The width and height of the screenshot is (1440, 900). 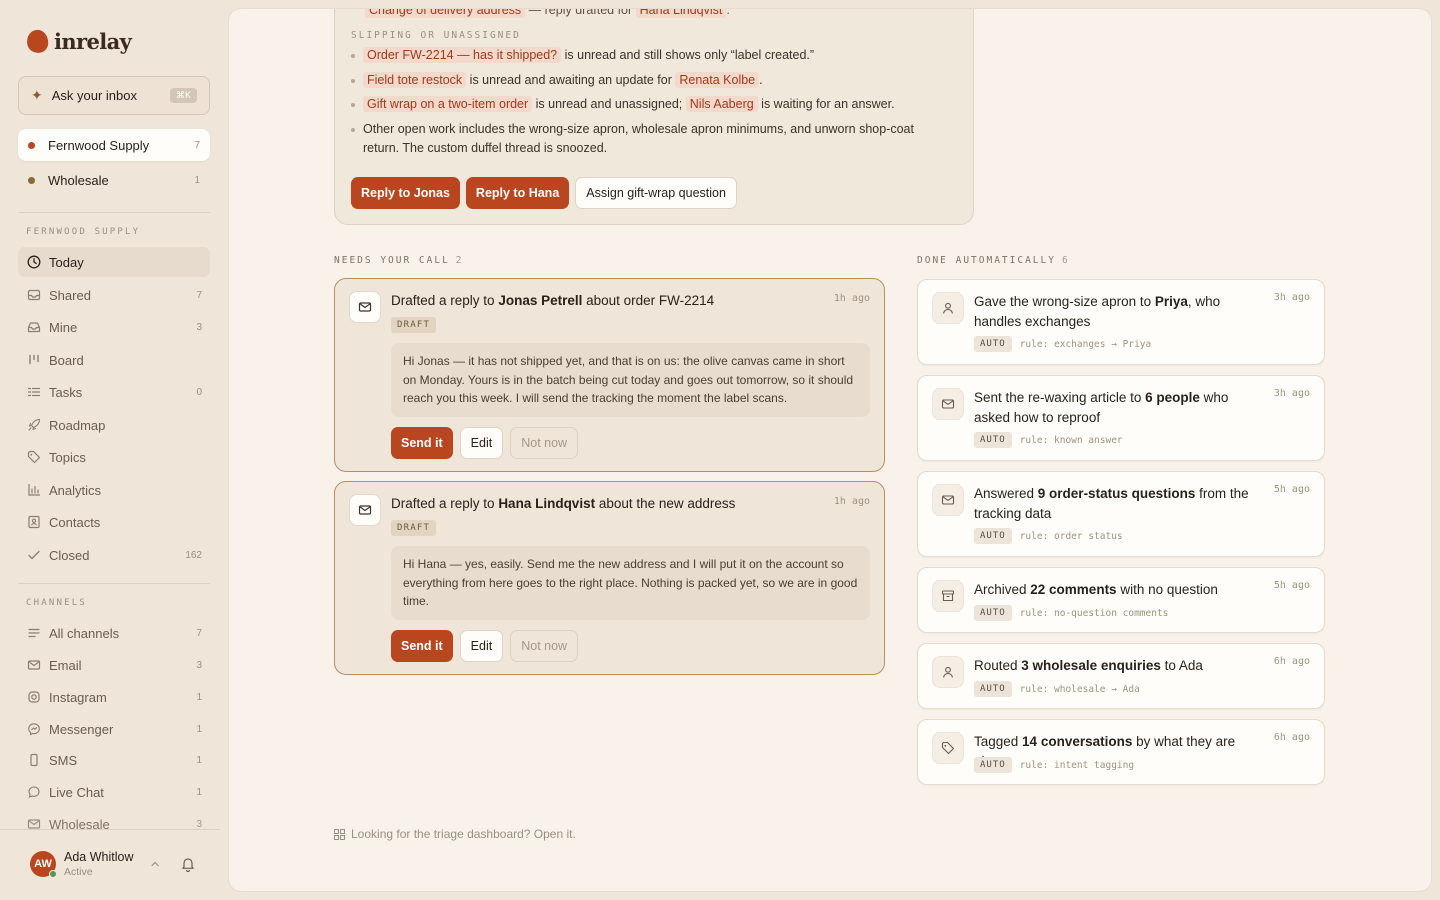 I want to click on instagram-icon, so click(x=33, y=697).